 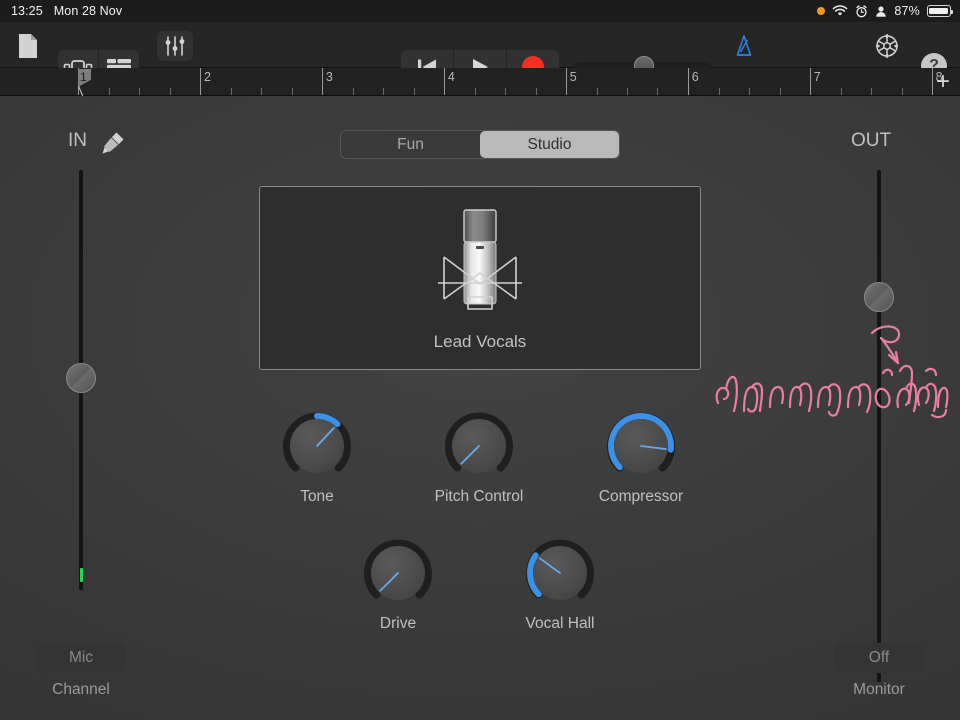 I want to click on knob-vocal-hall-pointer, so click(x=549, y=565).